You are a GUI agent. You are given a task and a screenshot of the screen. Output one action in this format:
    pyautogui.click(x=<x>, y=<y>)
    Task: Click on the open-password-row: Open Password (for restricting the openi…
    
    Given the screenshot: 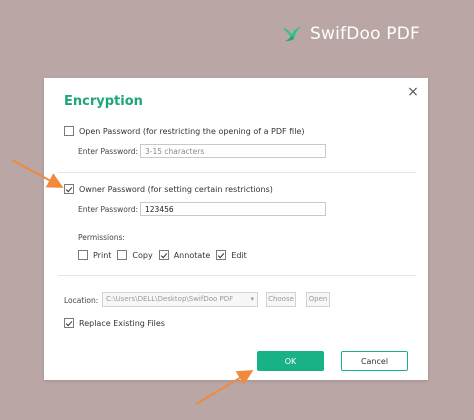 What is the action you would take?
    pyautogui.click(x=184, y=131)
    